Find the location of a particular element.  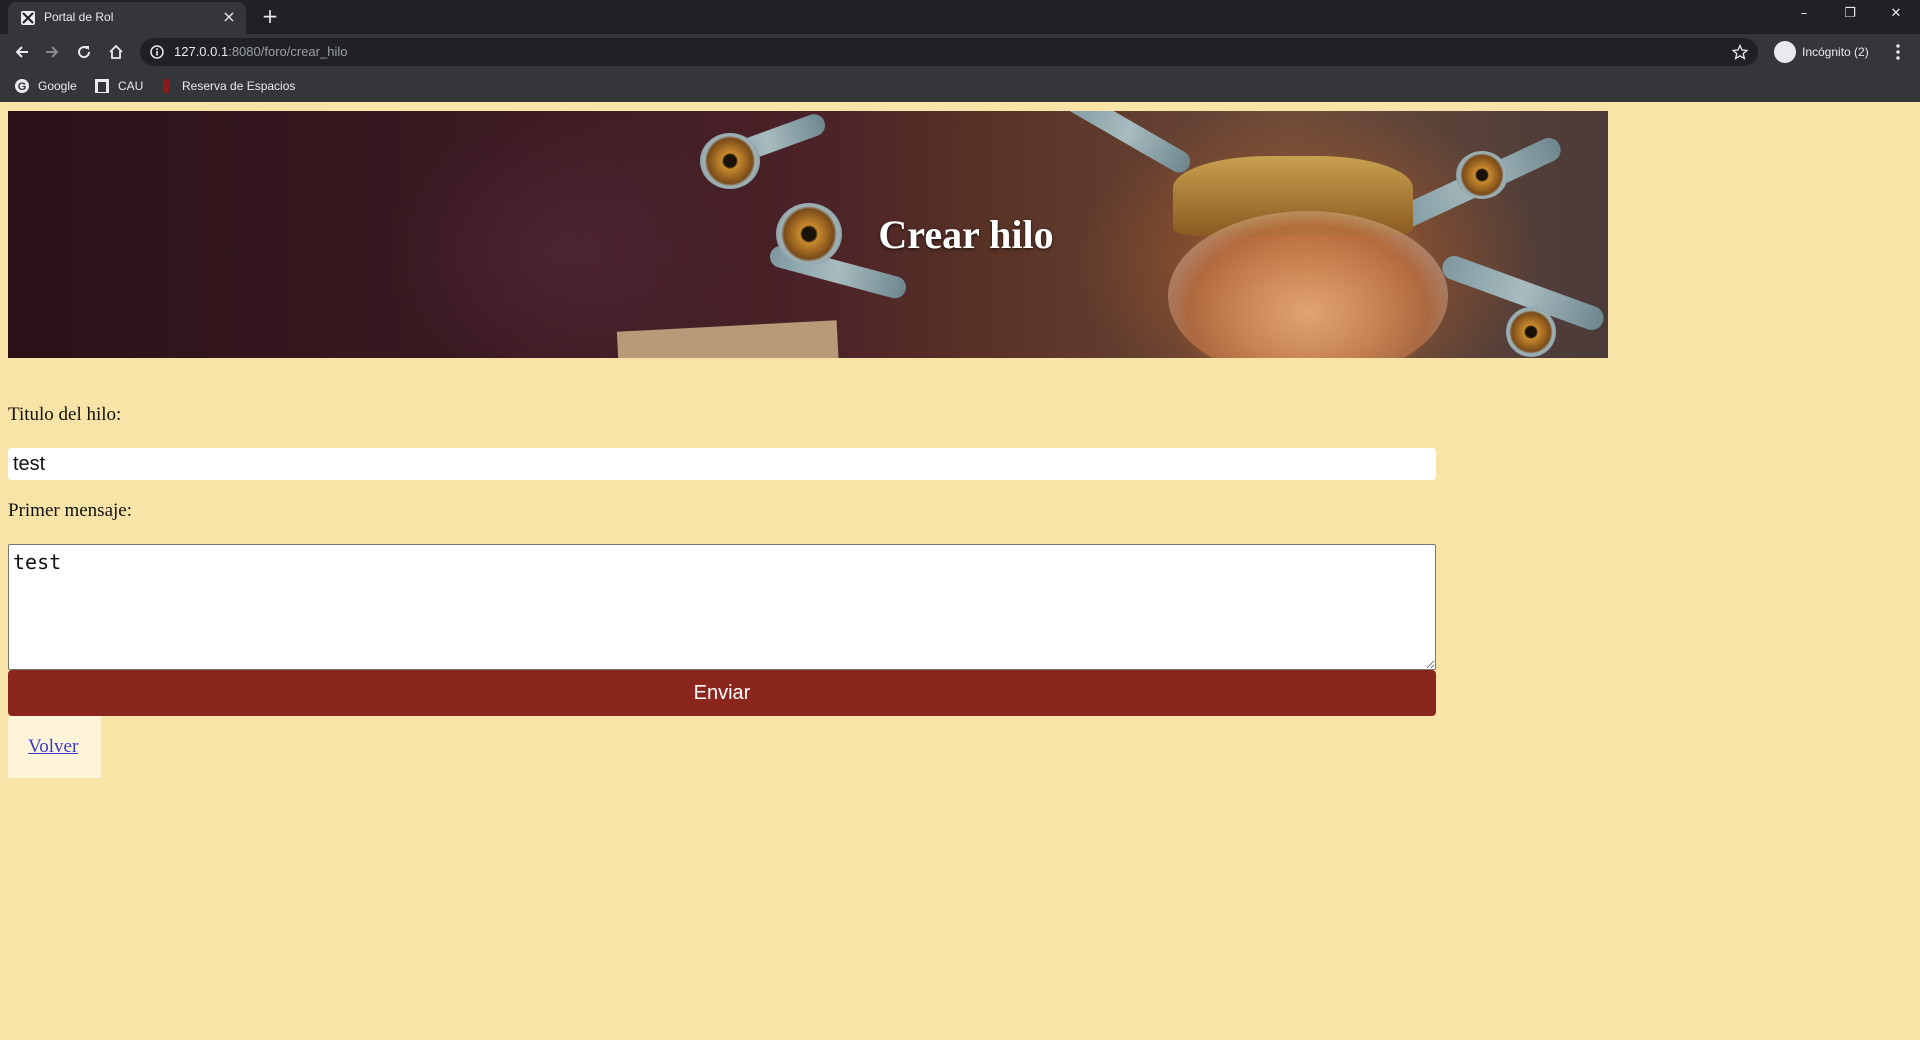

back-button is located at coordinates (22, 52).